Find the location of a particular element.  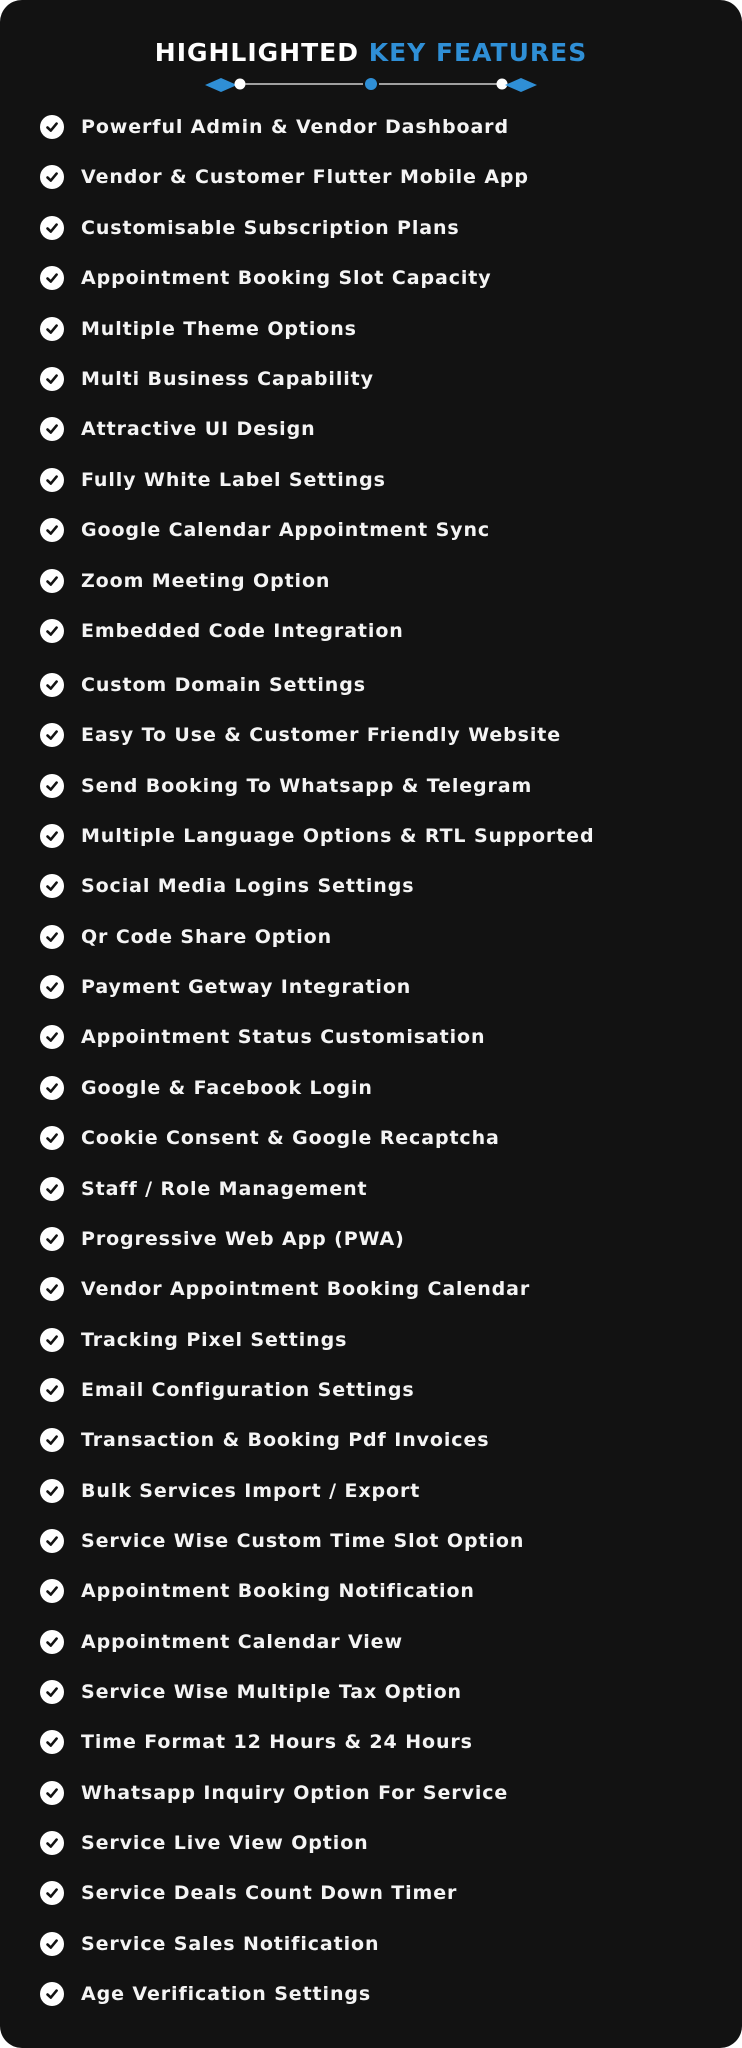

feature-label: Cookie Consent & Google Recaptcha is located at coordinates (290, 1138).